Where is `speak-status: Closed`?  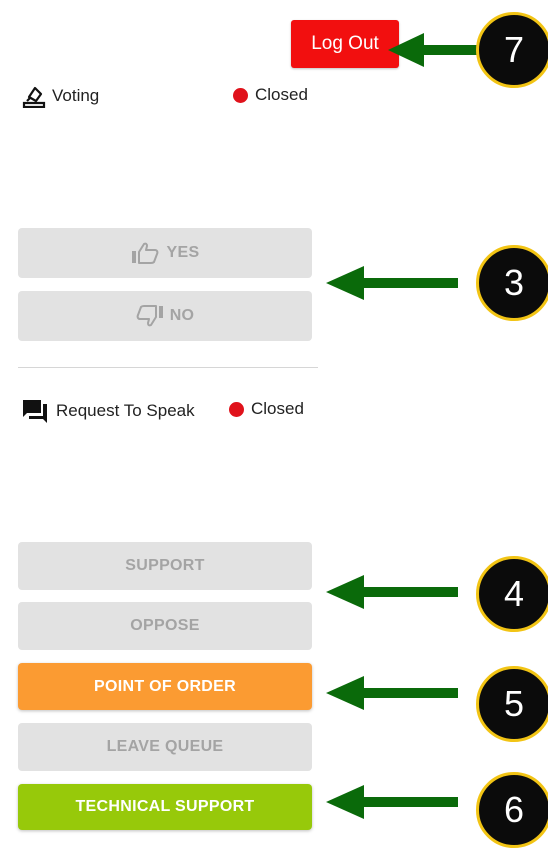 speak-status: Closed is located at coordinates (266, 409).